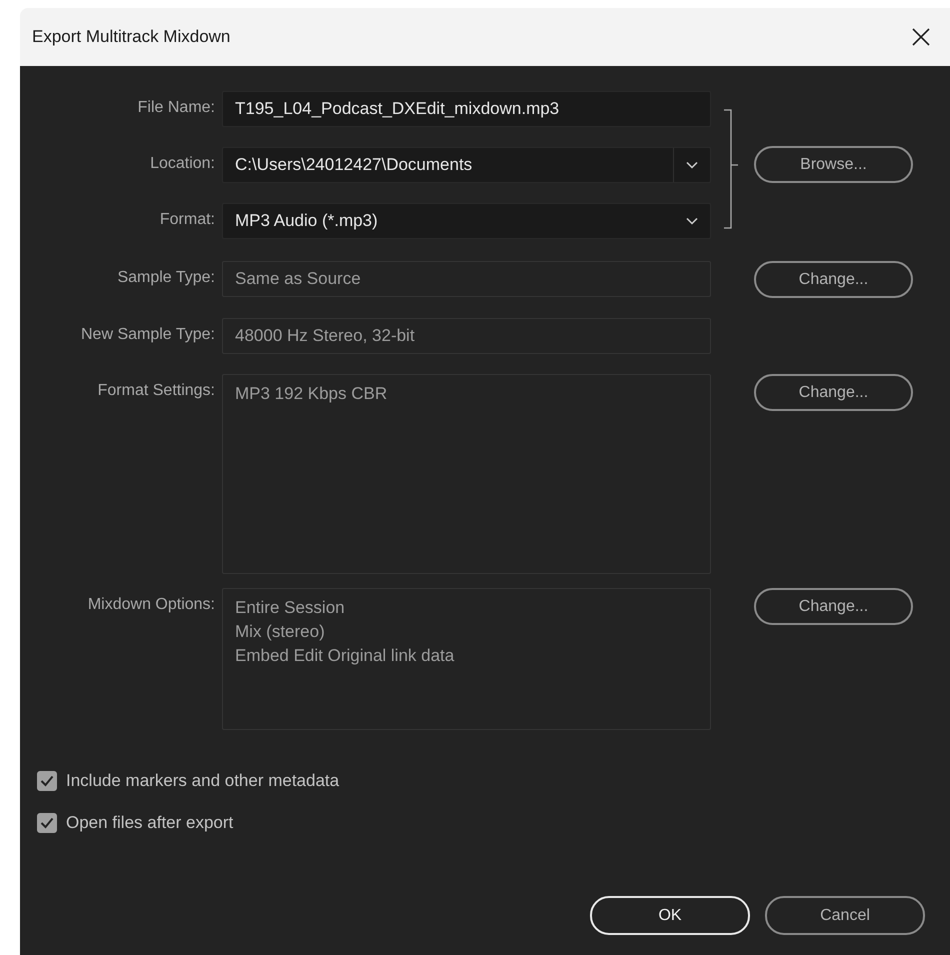 This screenshot has width=950, height=955. What do you see at coordinates (166, 277) in the screenshot?
I see `field-label: Sample Type:` at bounding box center [166, 277].